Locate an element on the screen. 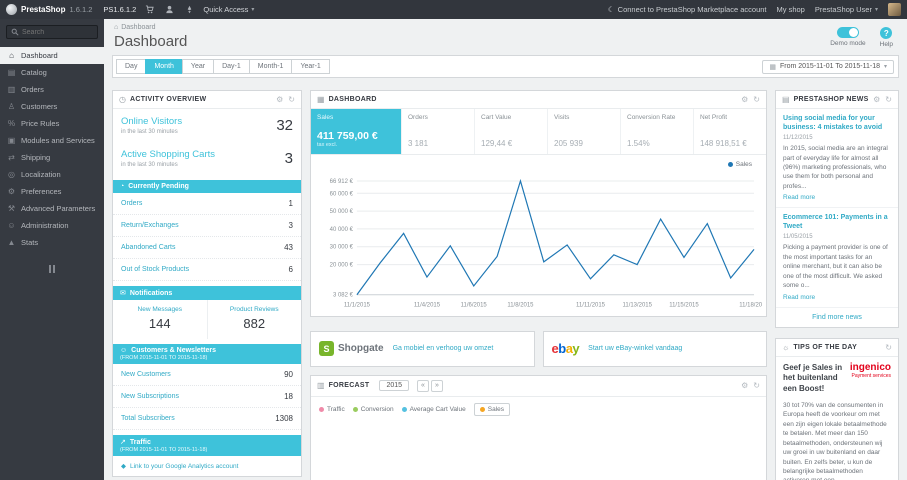 This screenshot has width=907, height=480. forecast-legend-conversion: Conversion is located at coordinates (373, 409).